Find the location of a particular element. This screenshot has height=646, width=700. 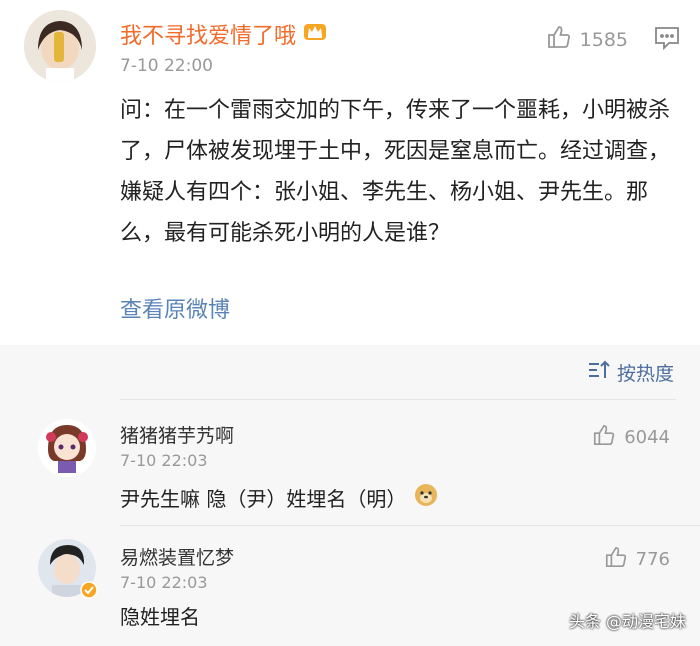

post-like-button: 1585 is located at coordinates (587, 39).